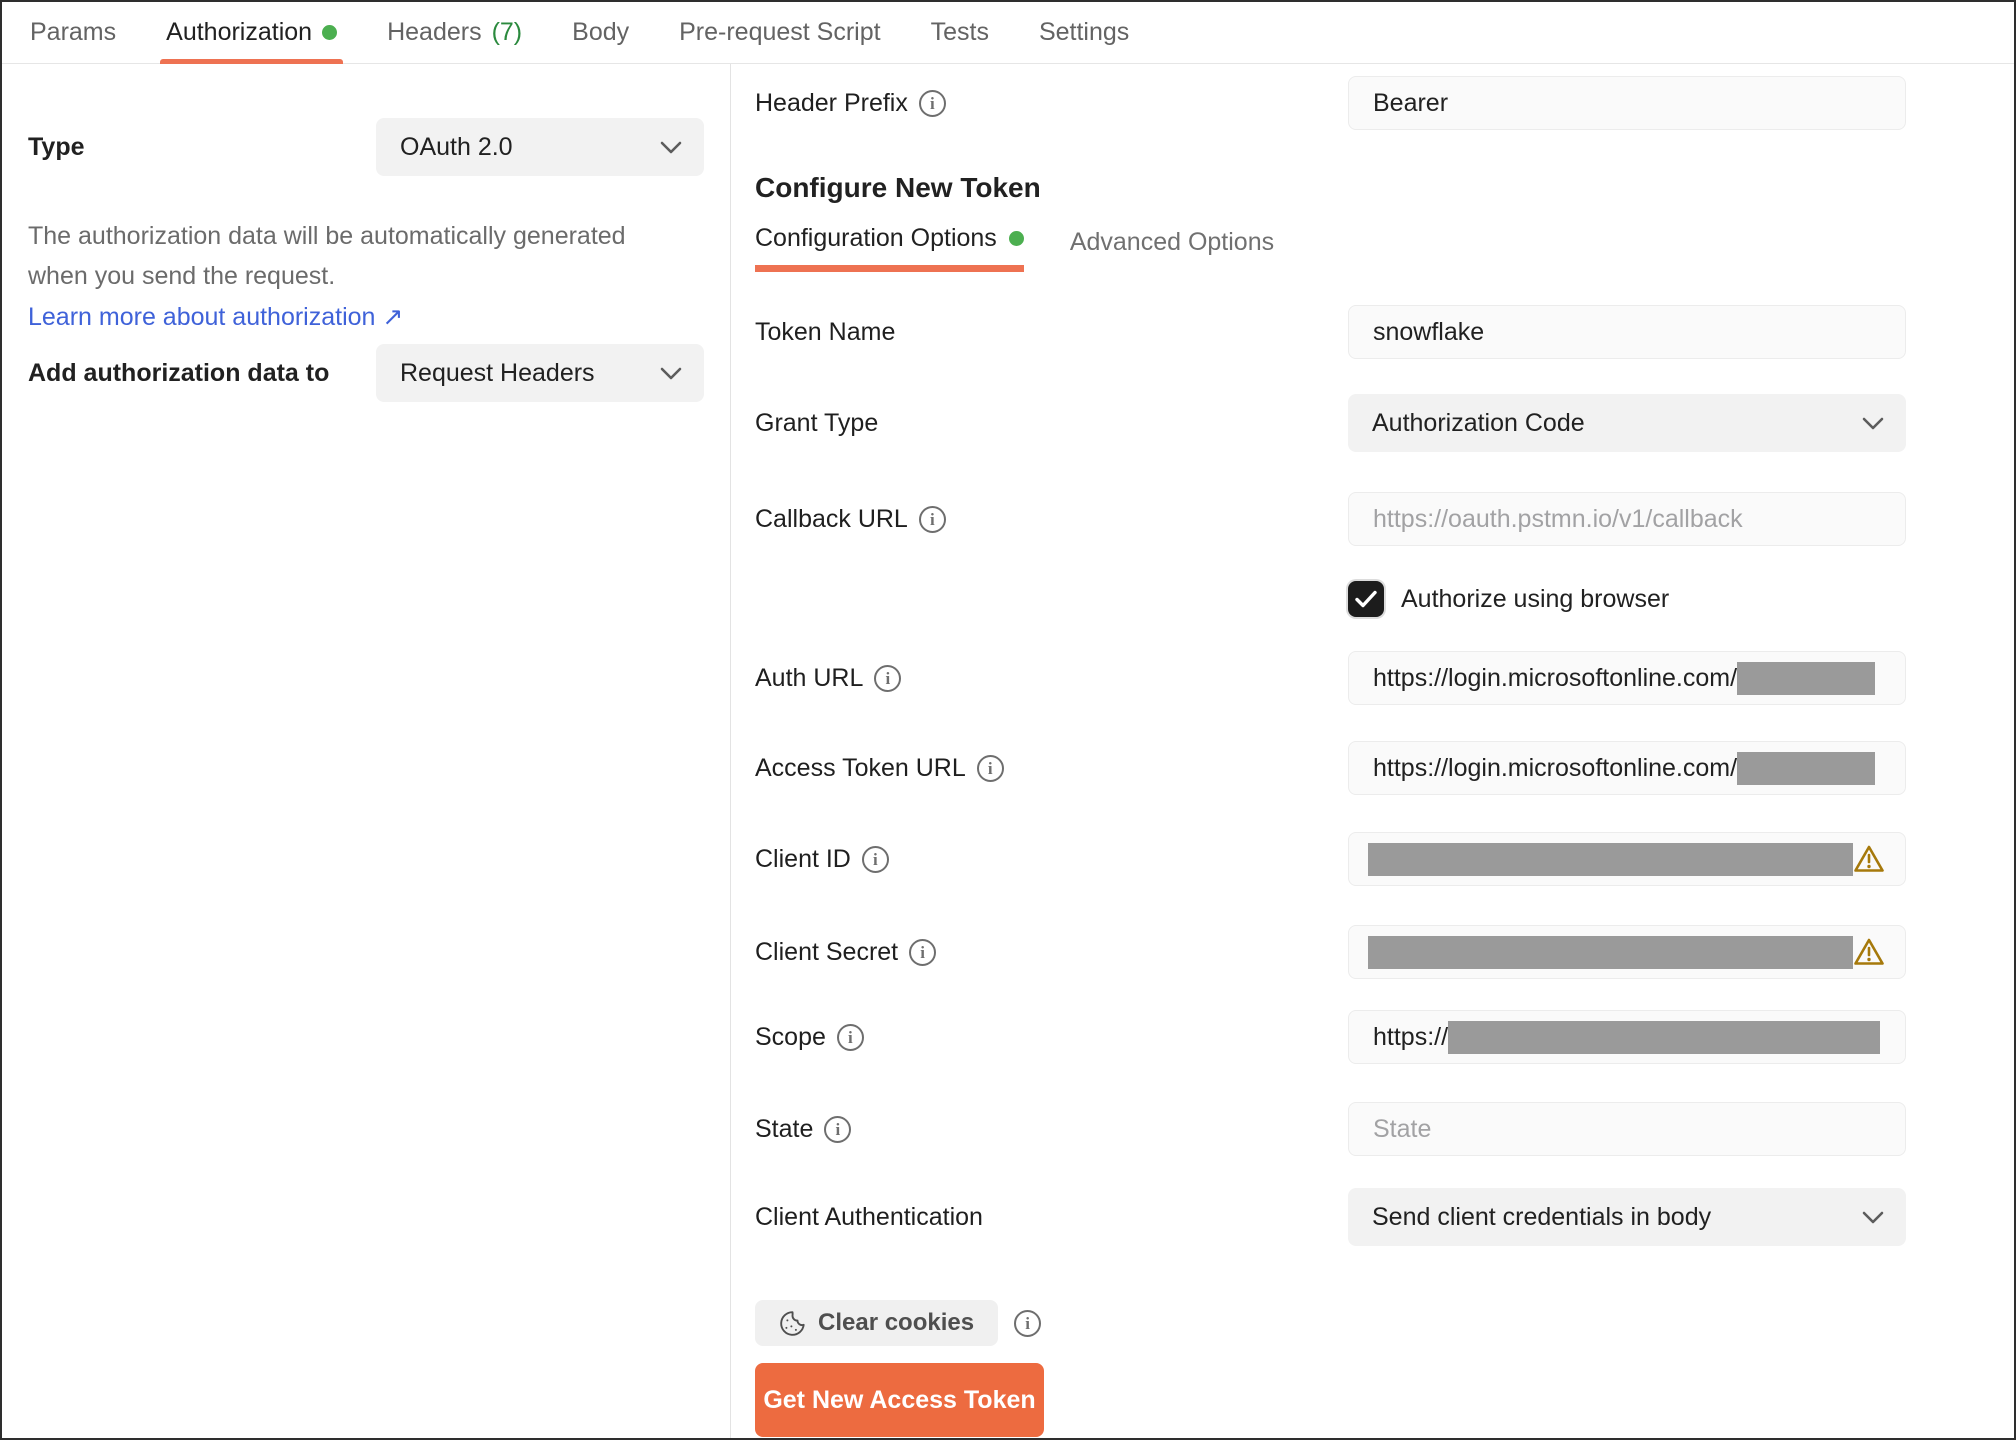 This screenshot has width=2016, height=1440. I want to click on type-label: Type, so click(56, 146).